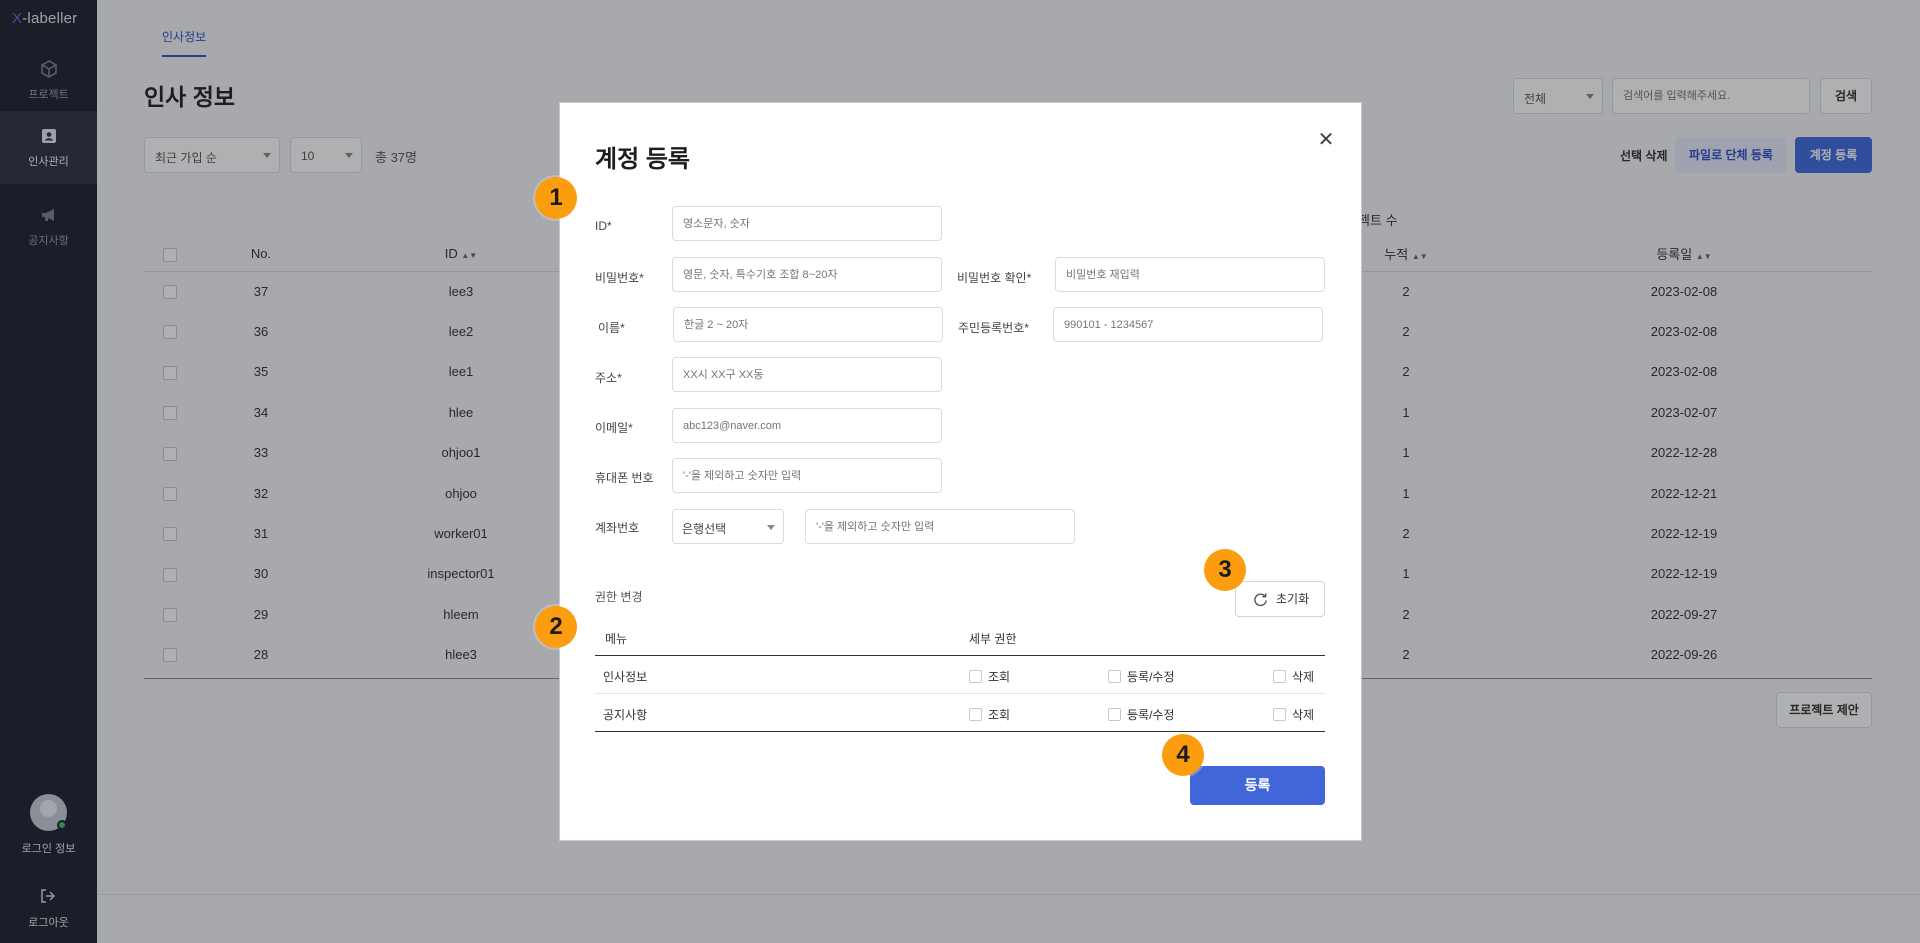 Image resolution: width=1920 pixels, height=943 pixels. Describe the element at coordinates (642, 159) in the screenshot. I see `modal-title: 계정 등록` at that location.